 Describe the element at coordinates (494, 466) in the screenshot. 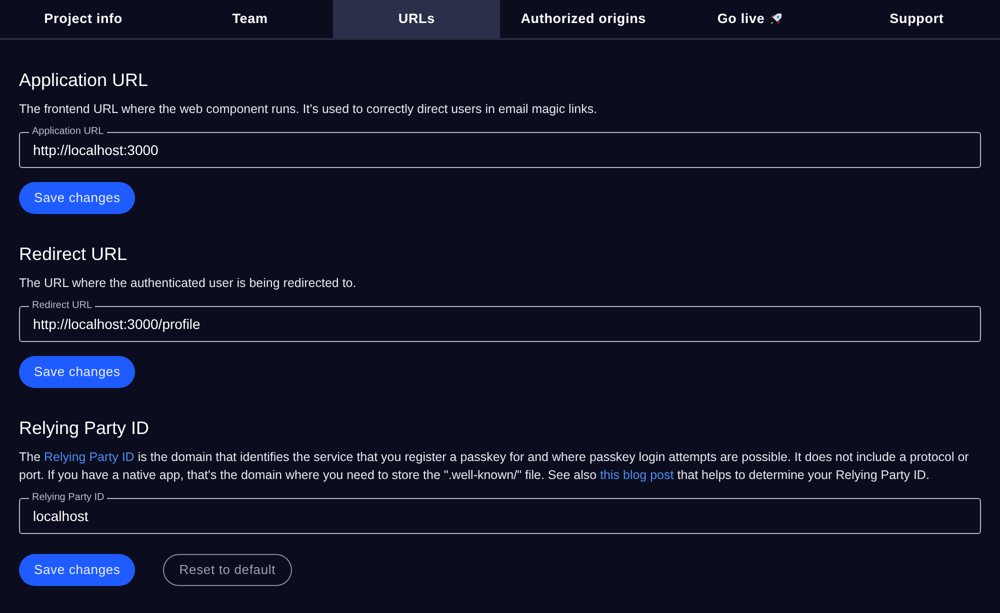

I see `section-description: The Relying Party ID is the domain that identifies the service that you register a passkey for and where passkey login attempts are possible. It does not include a protocol or port. If you have a native app, that's the domain where you need to store the ".well-known/" file. See also this blog post that helps to determine your Relying Party ID.` at that location.